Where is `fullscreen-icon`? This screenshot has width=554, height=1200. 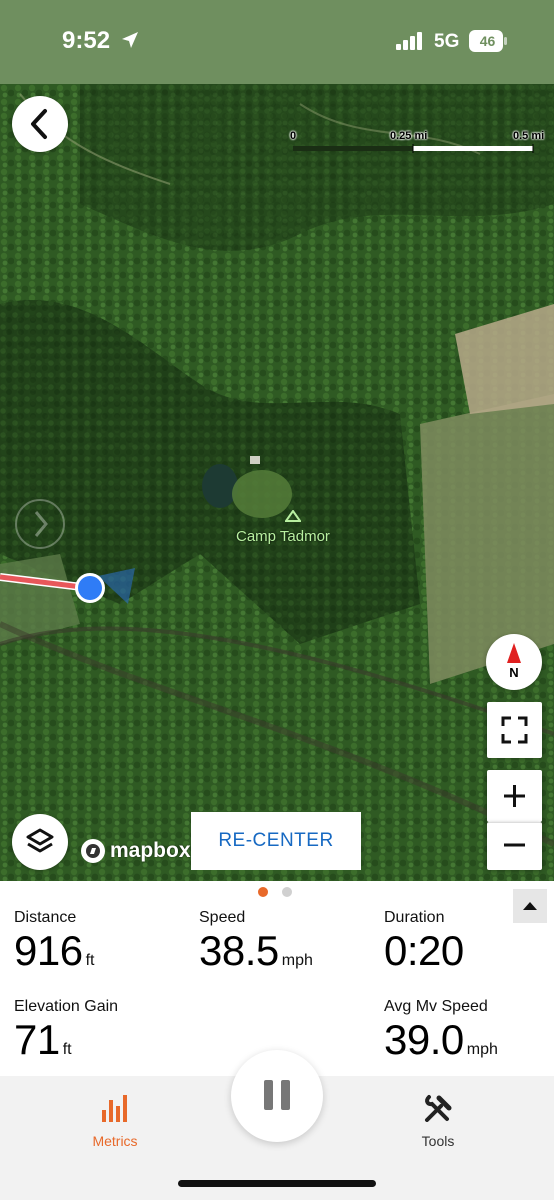 fullscreen-icon is located at coordinates (514, 730).